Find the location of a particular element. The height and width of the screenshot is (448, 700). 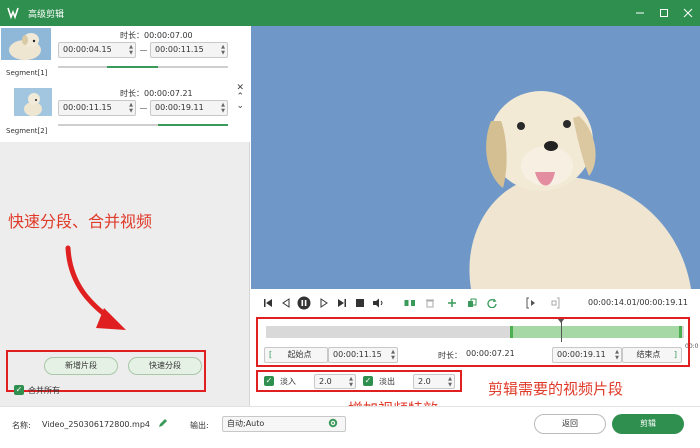

segment-label: Segment[1] is located at coordinates (27, 73).